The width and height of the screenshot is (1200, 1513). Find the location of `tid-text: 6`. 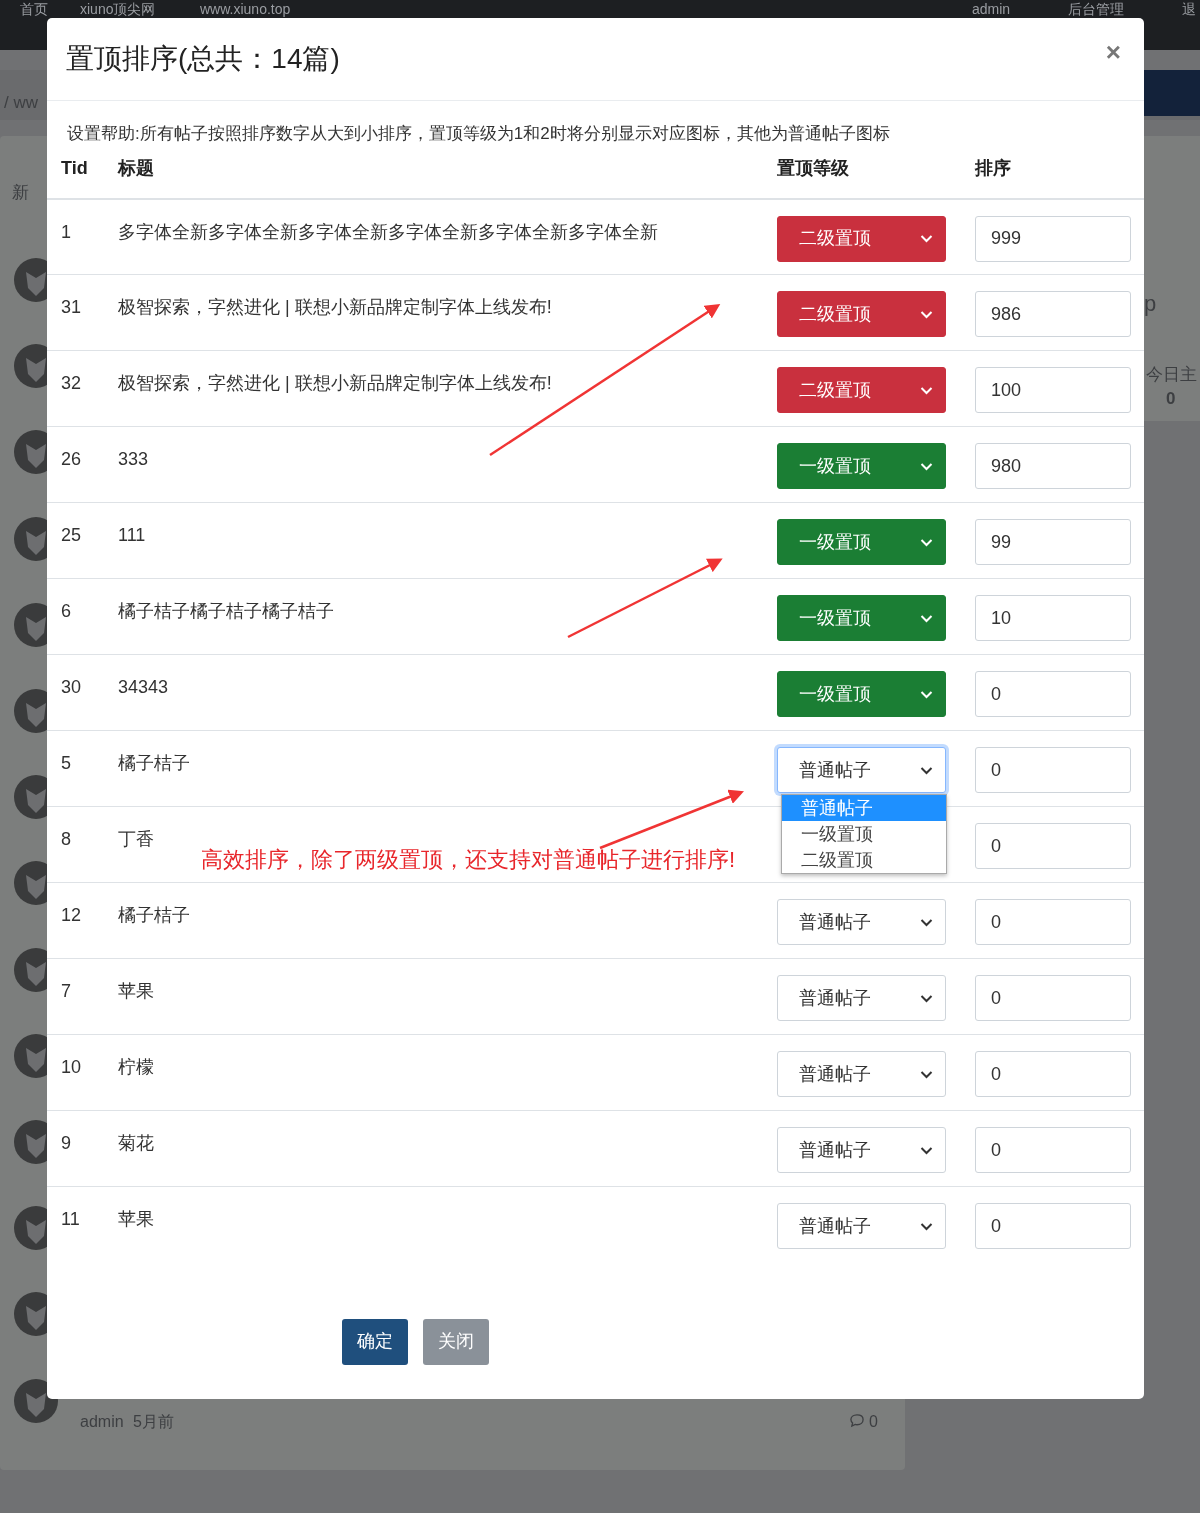

tid-text: 6 is located at coordinates (66, 611).